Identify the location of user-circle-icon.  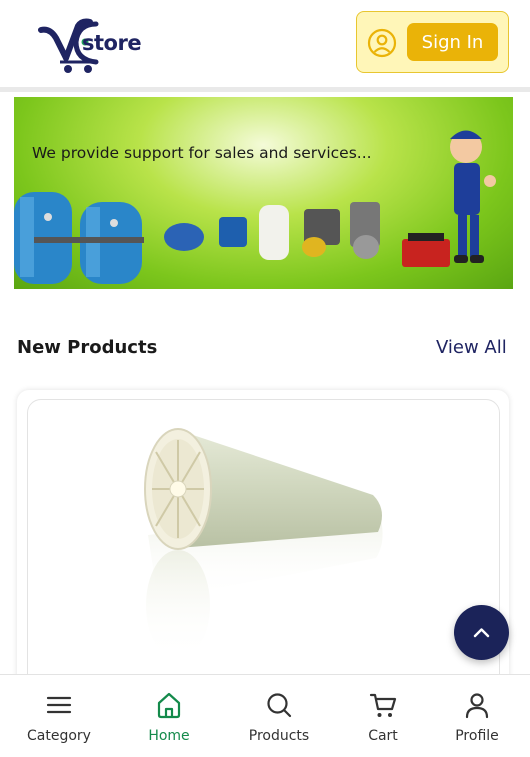
(382, 43).